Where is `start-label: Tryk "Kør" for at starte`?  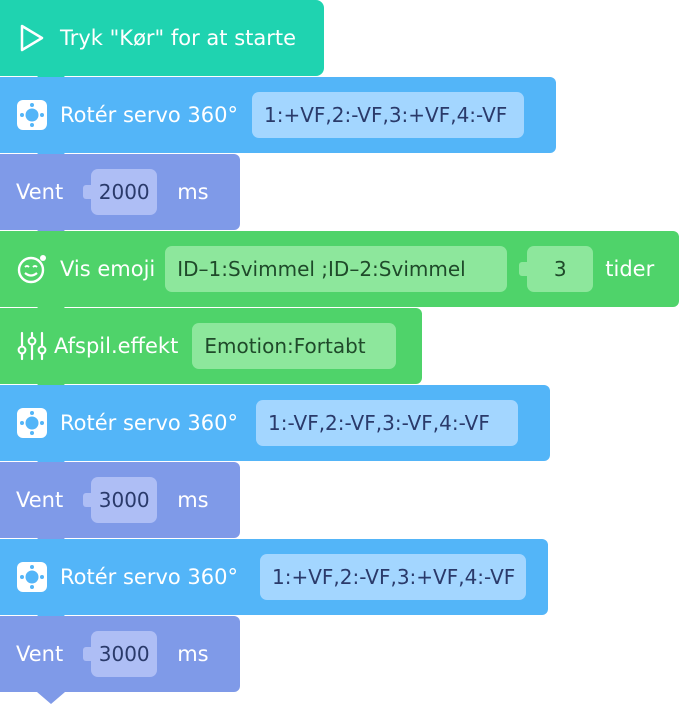 start-label: Tryk "Kør" for at starte is located at coordinates (178, 38).